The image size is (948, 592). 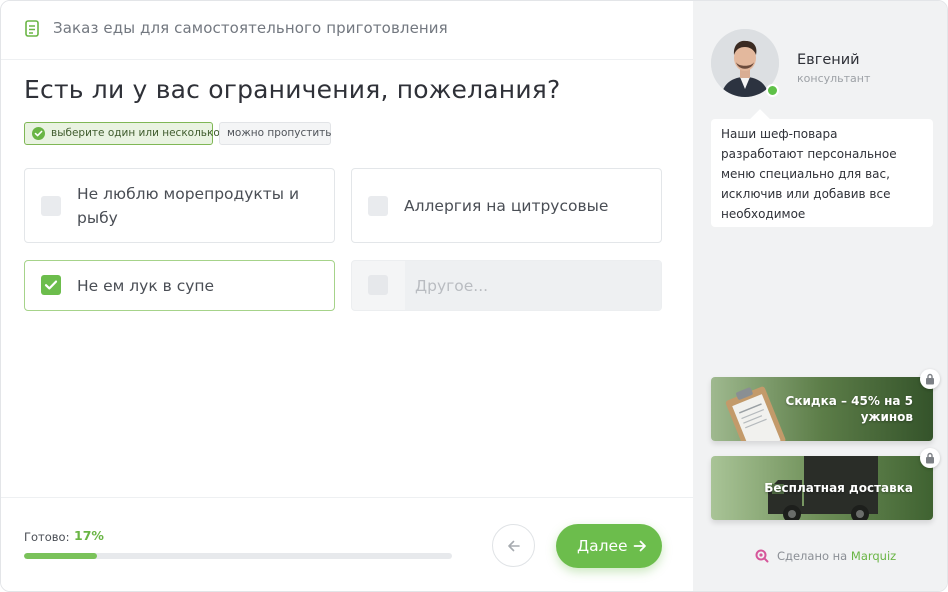 What do you see at coordinates (873, 556) in the screenshot?
I see `marquiz-brand: Marquiz` at bounding box center [873, 556].